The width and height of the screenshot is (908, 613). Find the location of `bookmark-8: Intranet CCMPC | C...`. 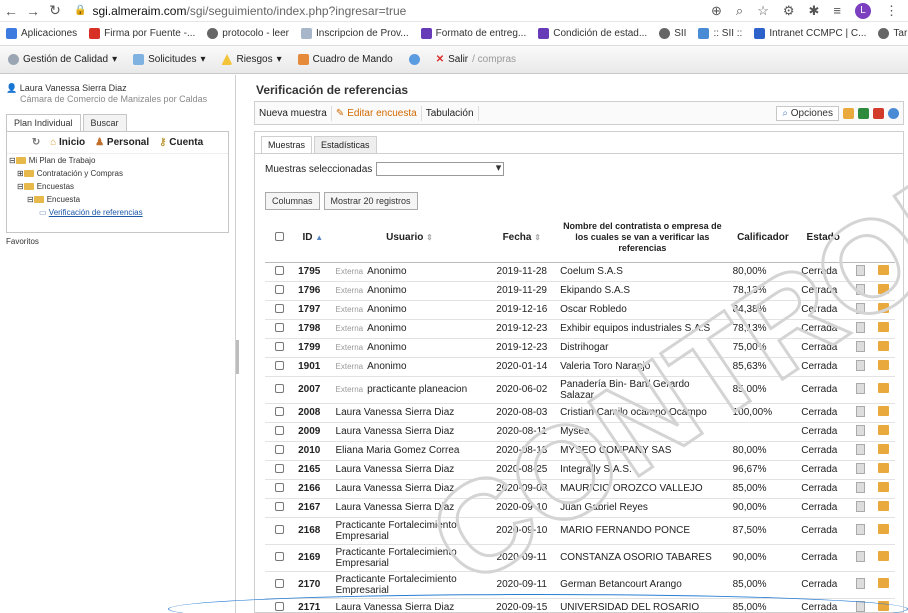

bookmark-8: Intranet CCMPC | C... is located at coordinates (810, 33).